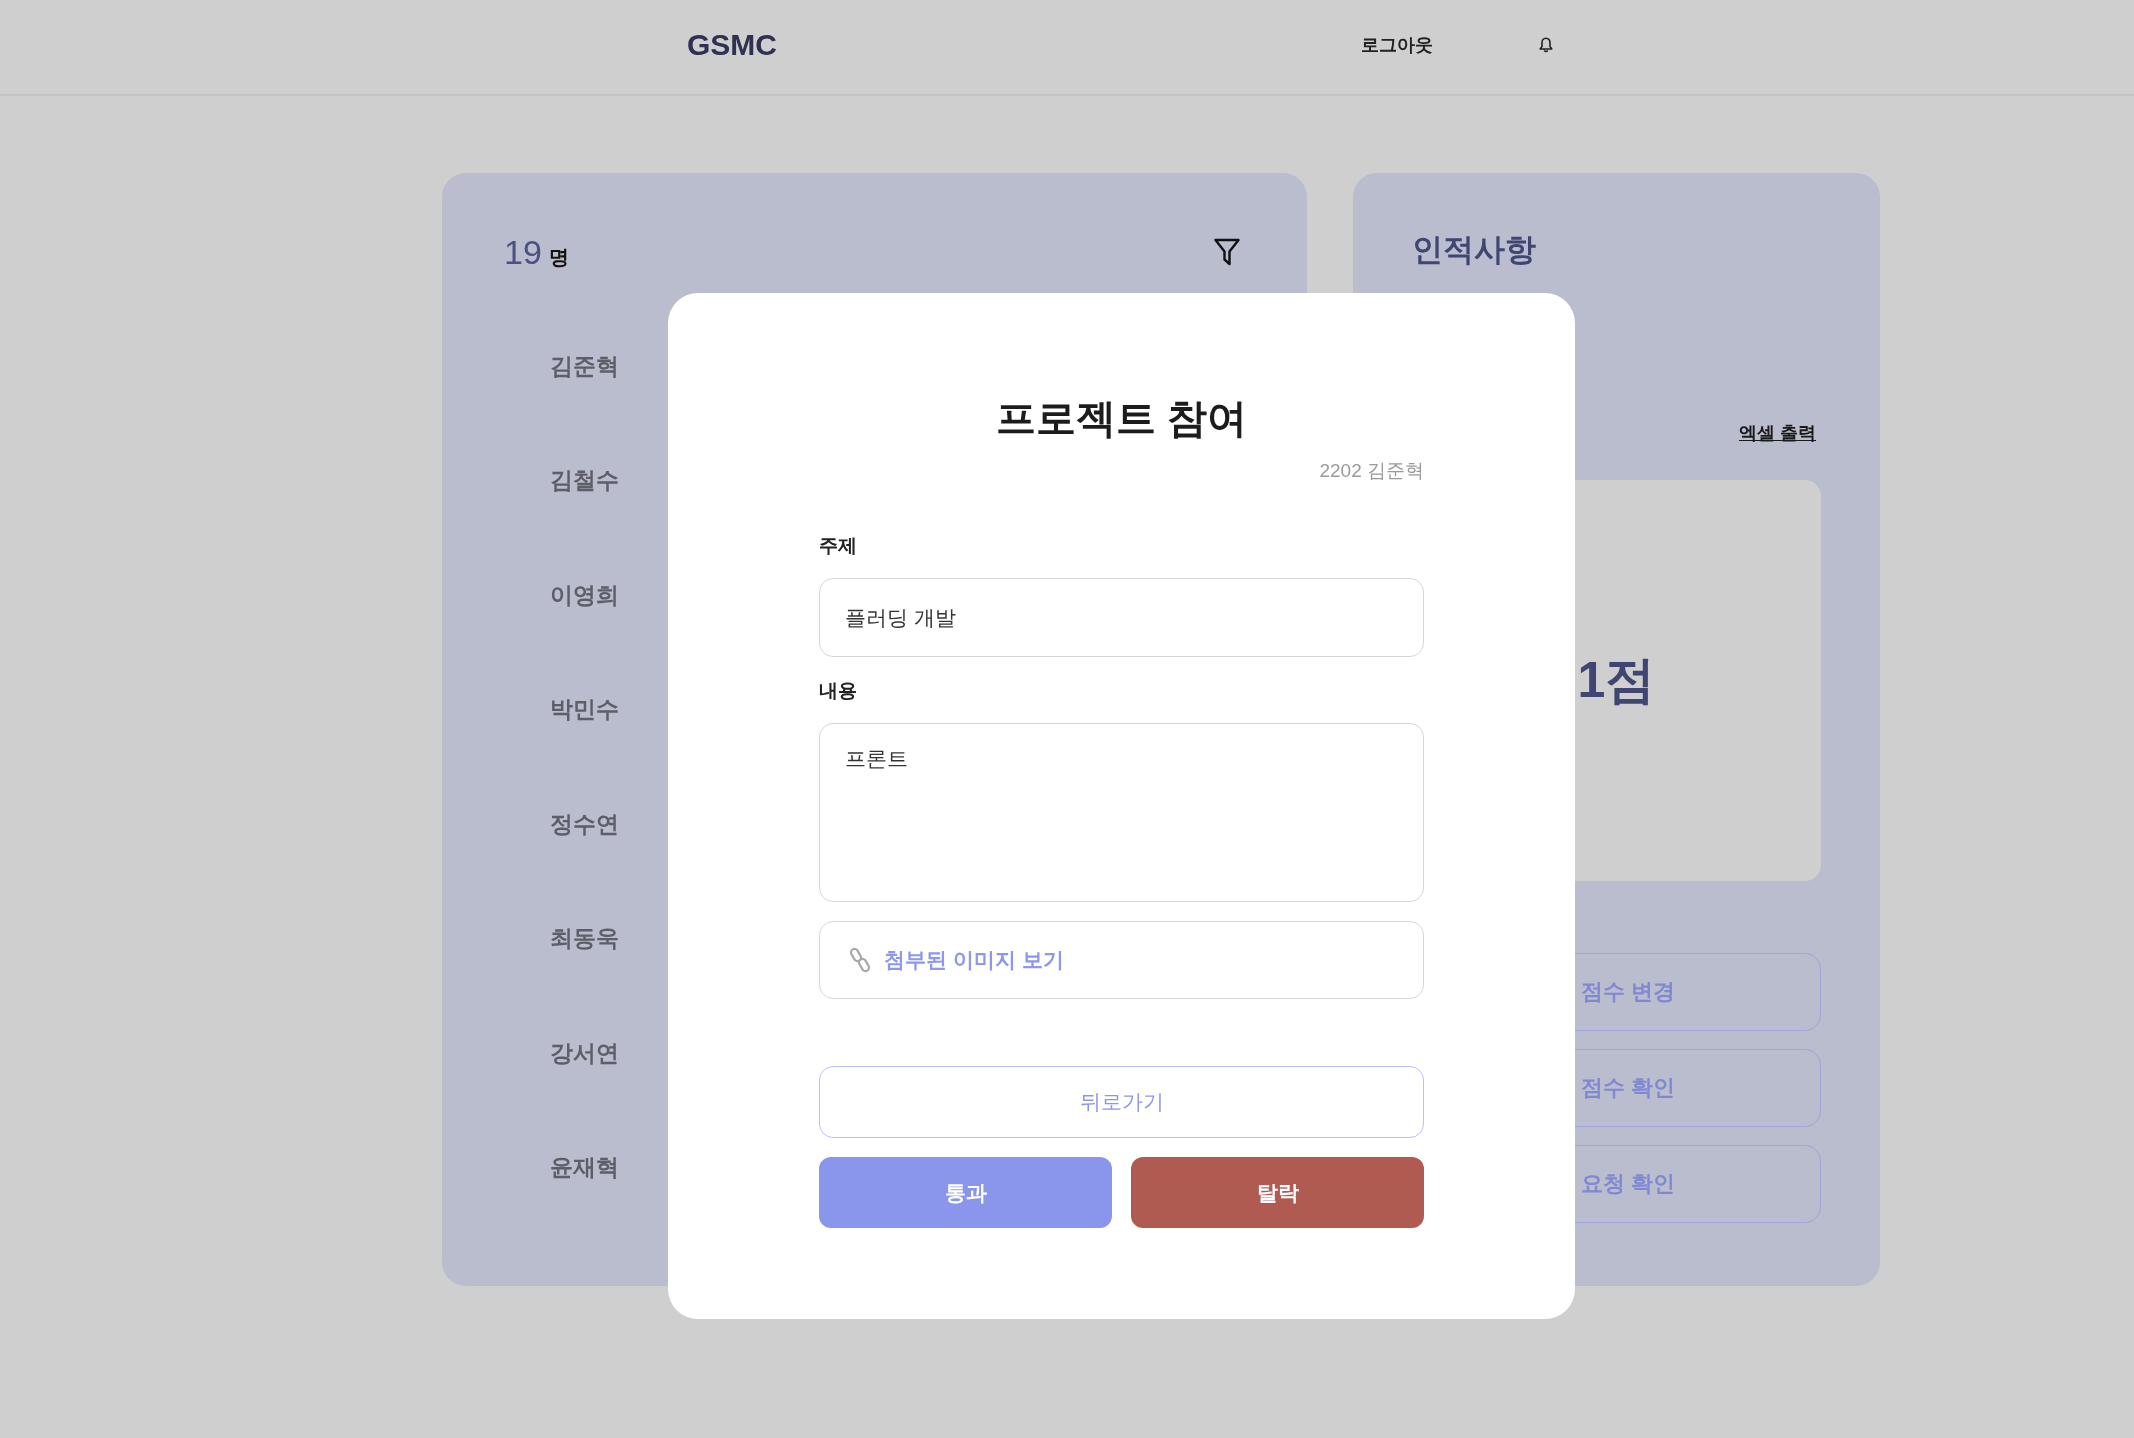 This screenshot has height=1438, width=2134. Describe the element at coordinates (1777, 433) in the screenshot. I see `export-link: 엑셀 출력` at that location.